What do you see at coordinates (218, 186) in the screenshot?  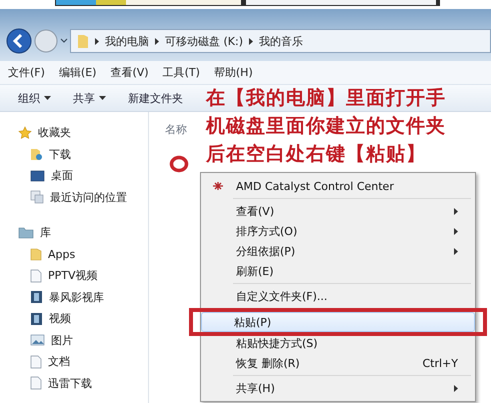 I see `amd-icon` at bounding box center [218, 186].